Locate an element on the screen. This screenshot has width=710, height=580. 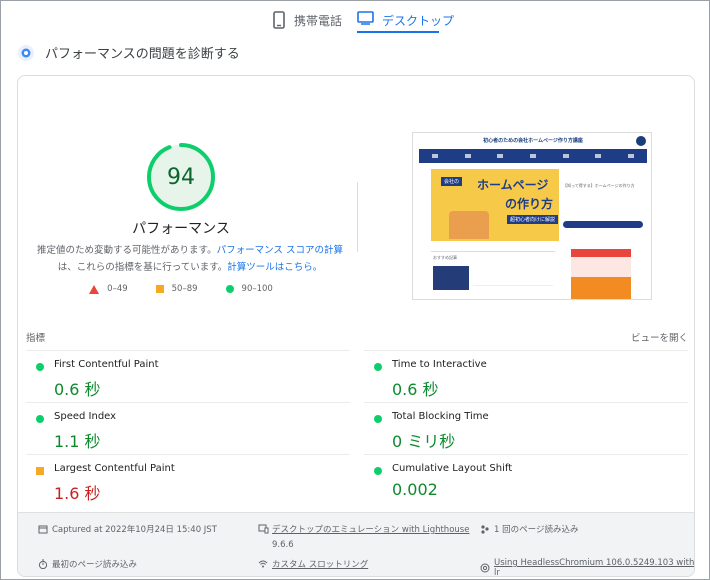
thumb-ad is located at coordinates (601, 274).